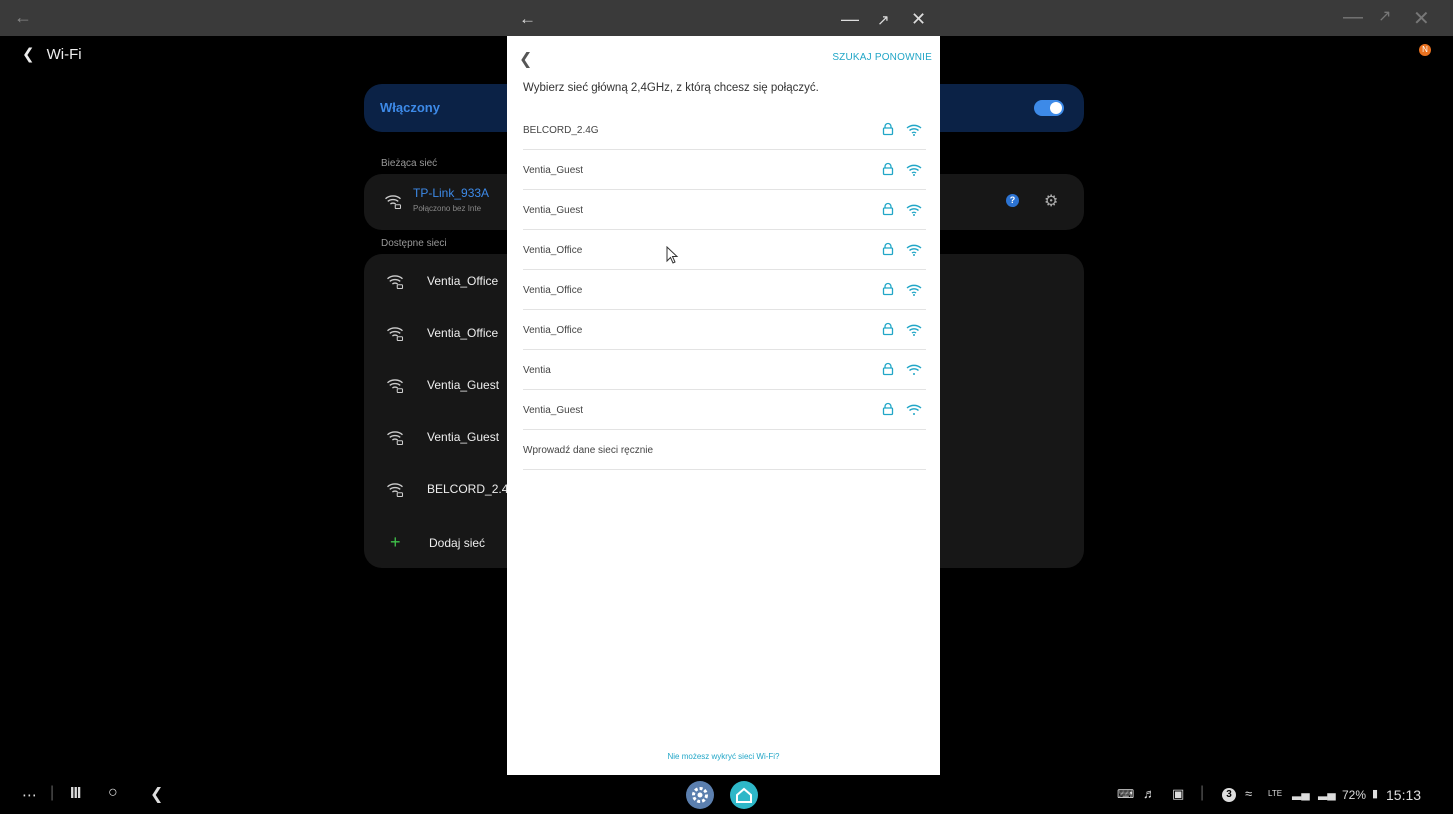 The width and height of the screenshot is (1453, 814). What do you see at coordinates (1178, 794) in the screenshot?
I see `screenshot-icon: ▣` at bounding box center [1178, 794].